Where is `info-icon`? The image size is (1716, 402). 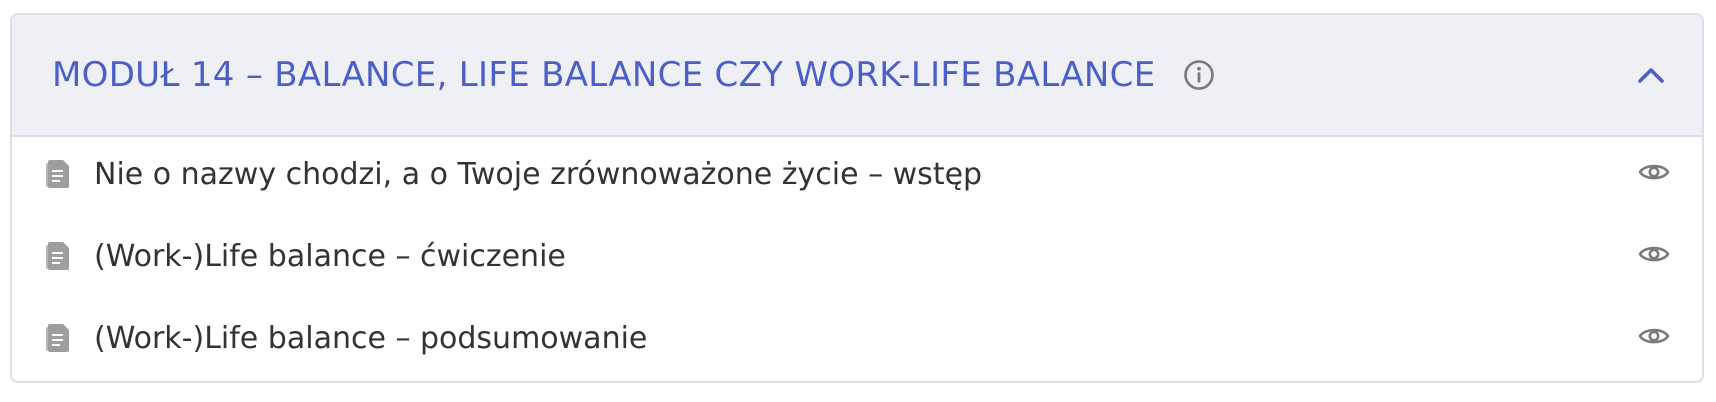
info-icon is located at coordinates (1199, 75).